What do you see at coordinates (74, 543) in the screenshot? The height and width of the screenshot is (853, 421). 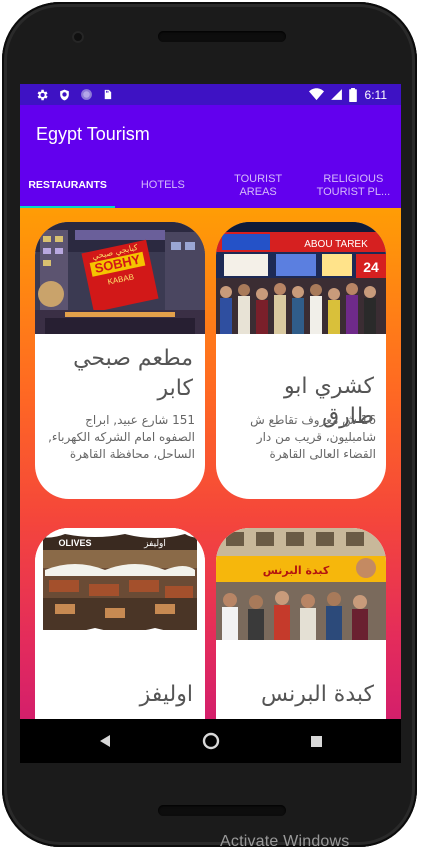 I see `olives-sign-latin: OLIVES` at bounding box center [74, 543].